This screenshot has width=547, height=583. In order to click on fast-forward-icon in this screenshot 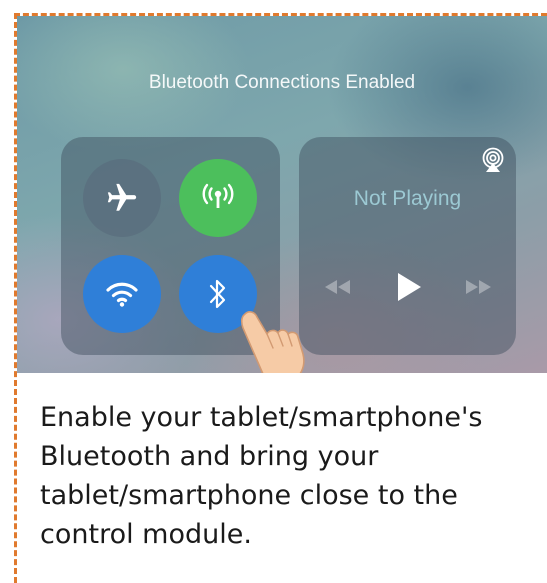, I will do `click(478, 287)`.